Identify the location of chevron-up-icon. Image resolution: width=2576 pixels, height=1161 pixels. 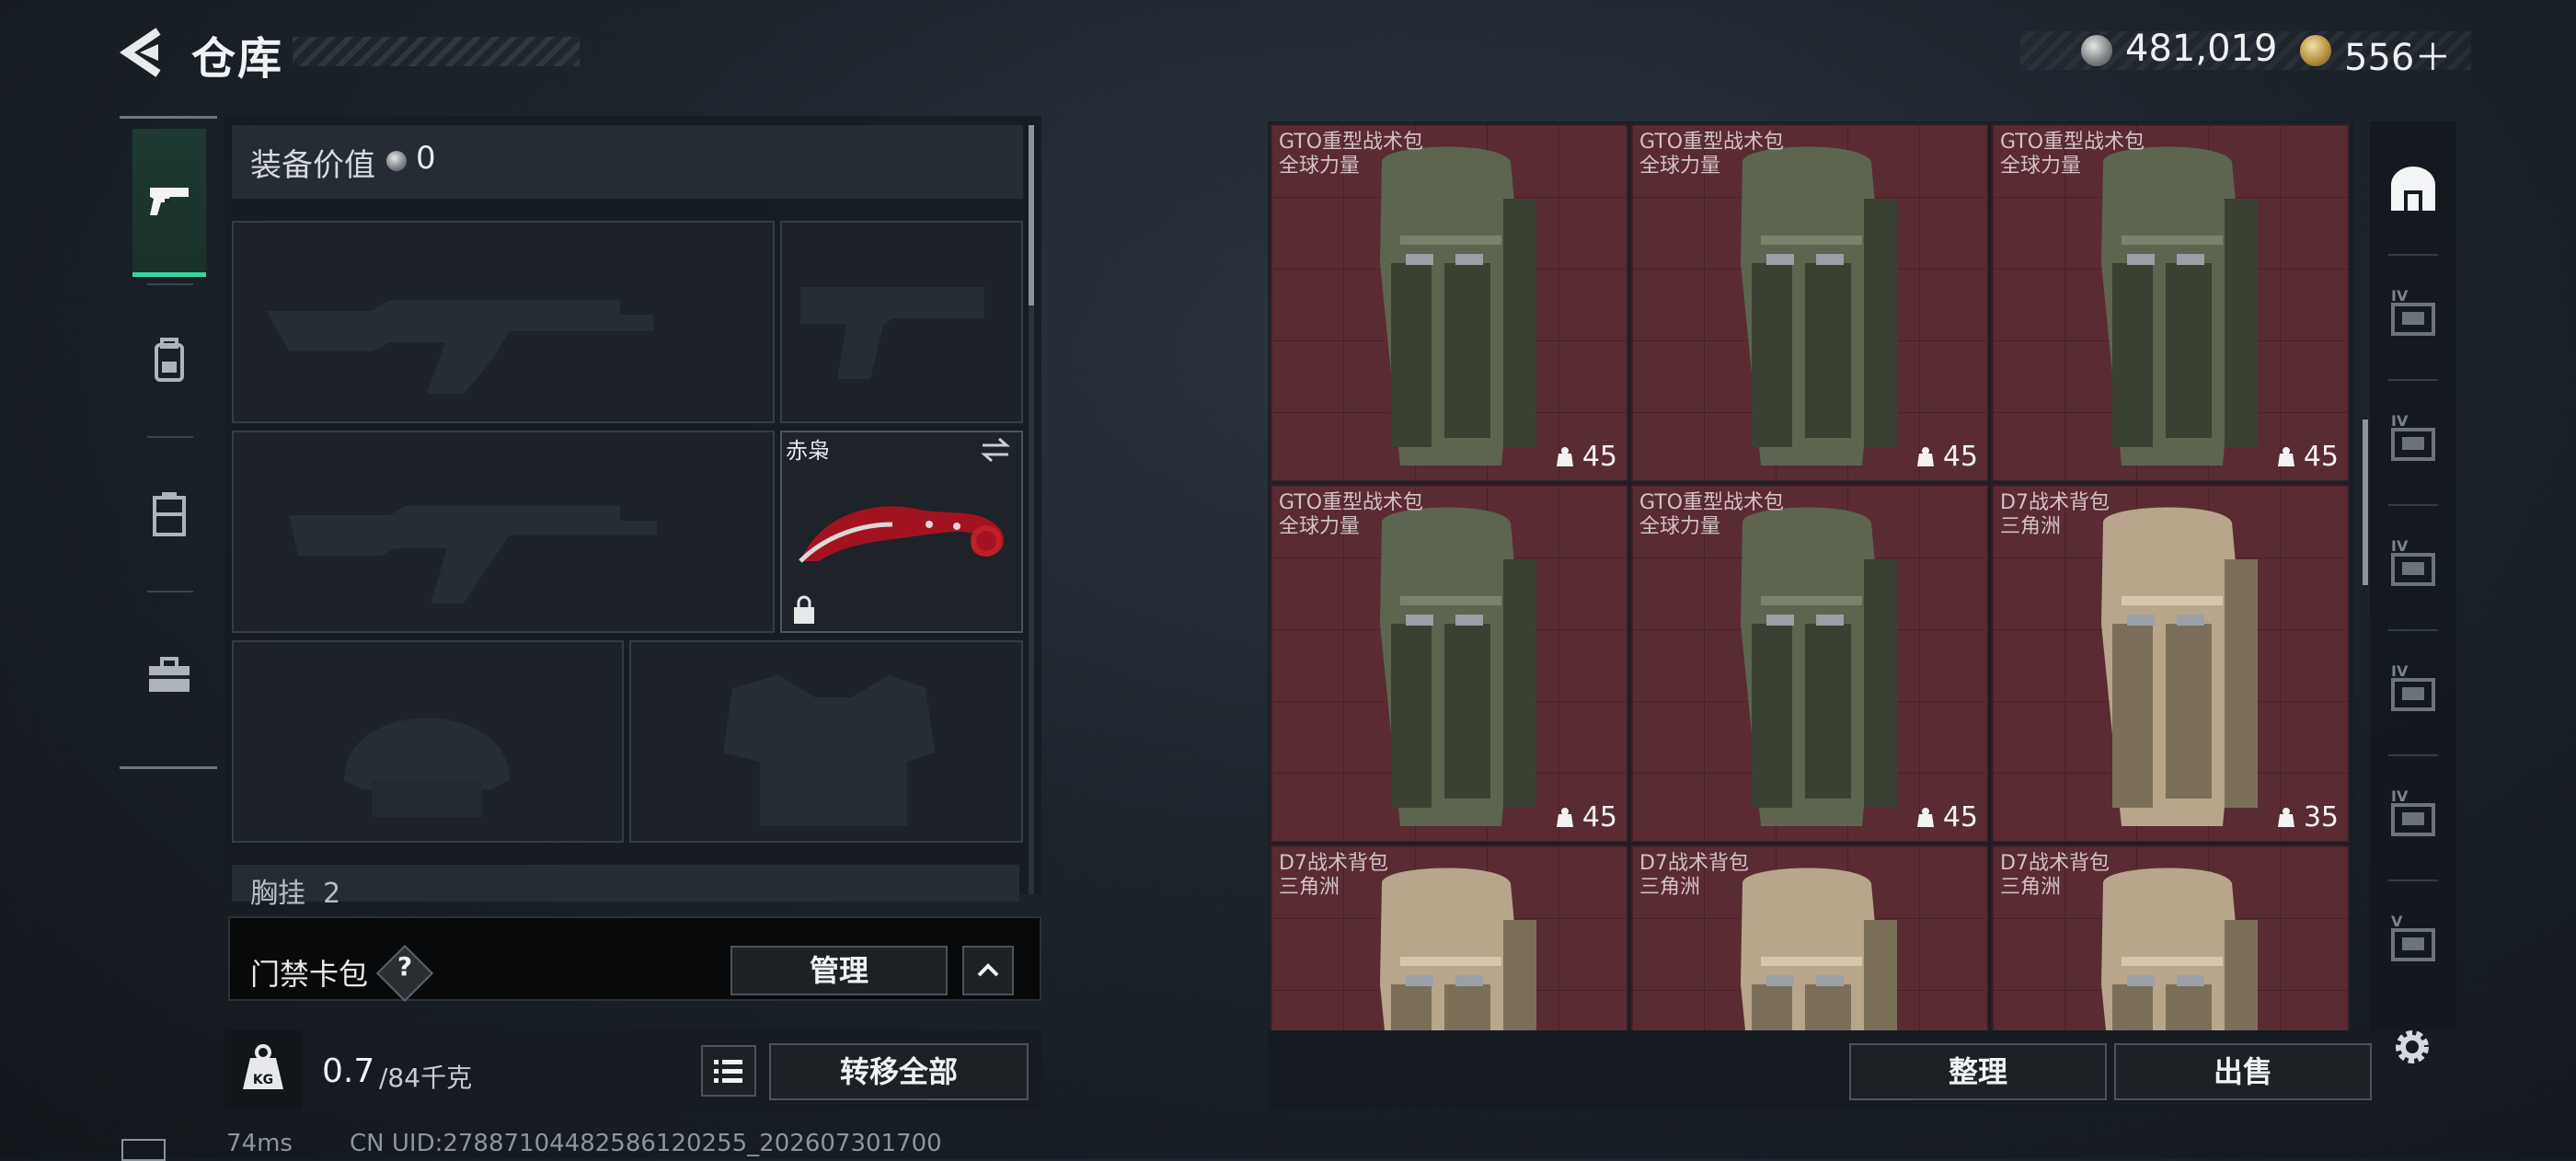
(988, 970).